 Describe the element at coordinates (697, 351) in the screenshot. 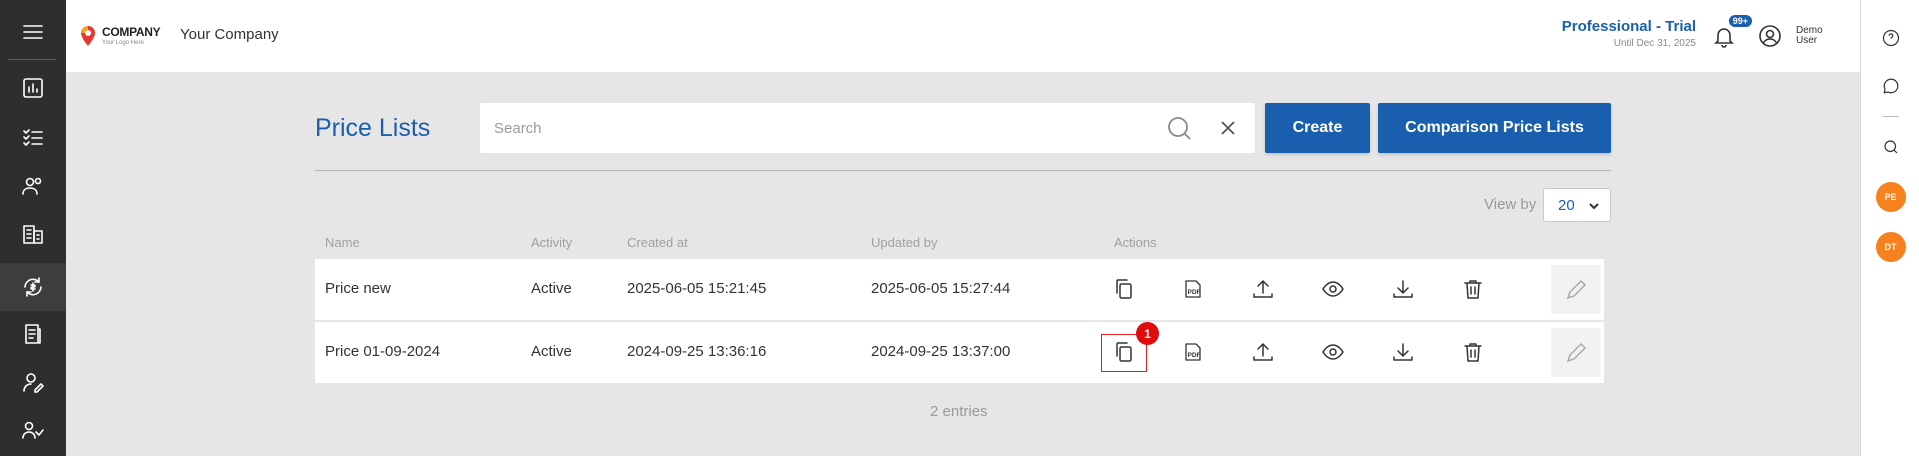

I see `row-created: 2024-09-25 13:36:16` at that location.